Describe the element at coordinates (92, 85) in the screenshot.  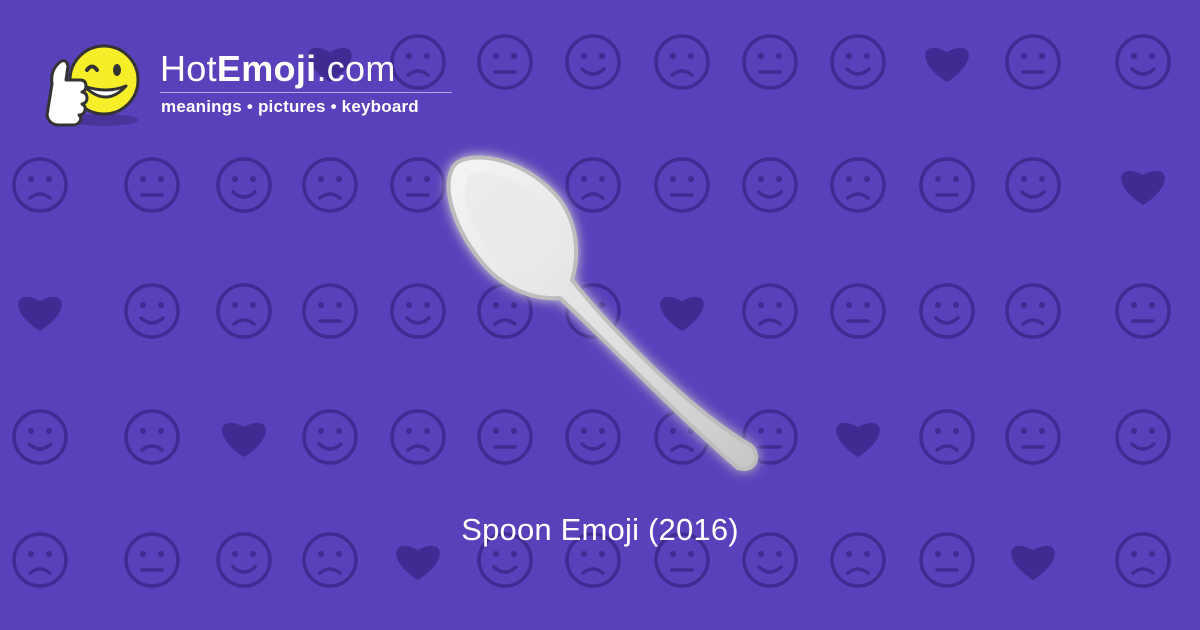
I see `thumbs-up-winking-face-icon` at that location.